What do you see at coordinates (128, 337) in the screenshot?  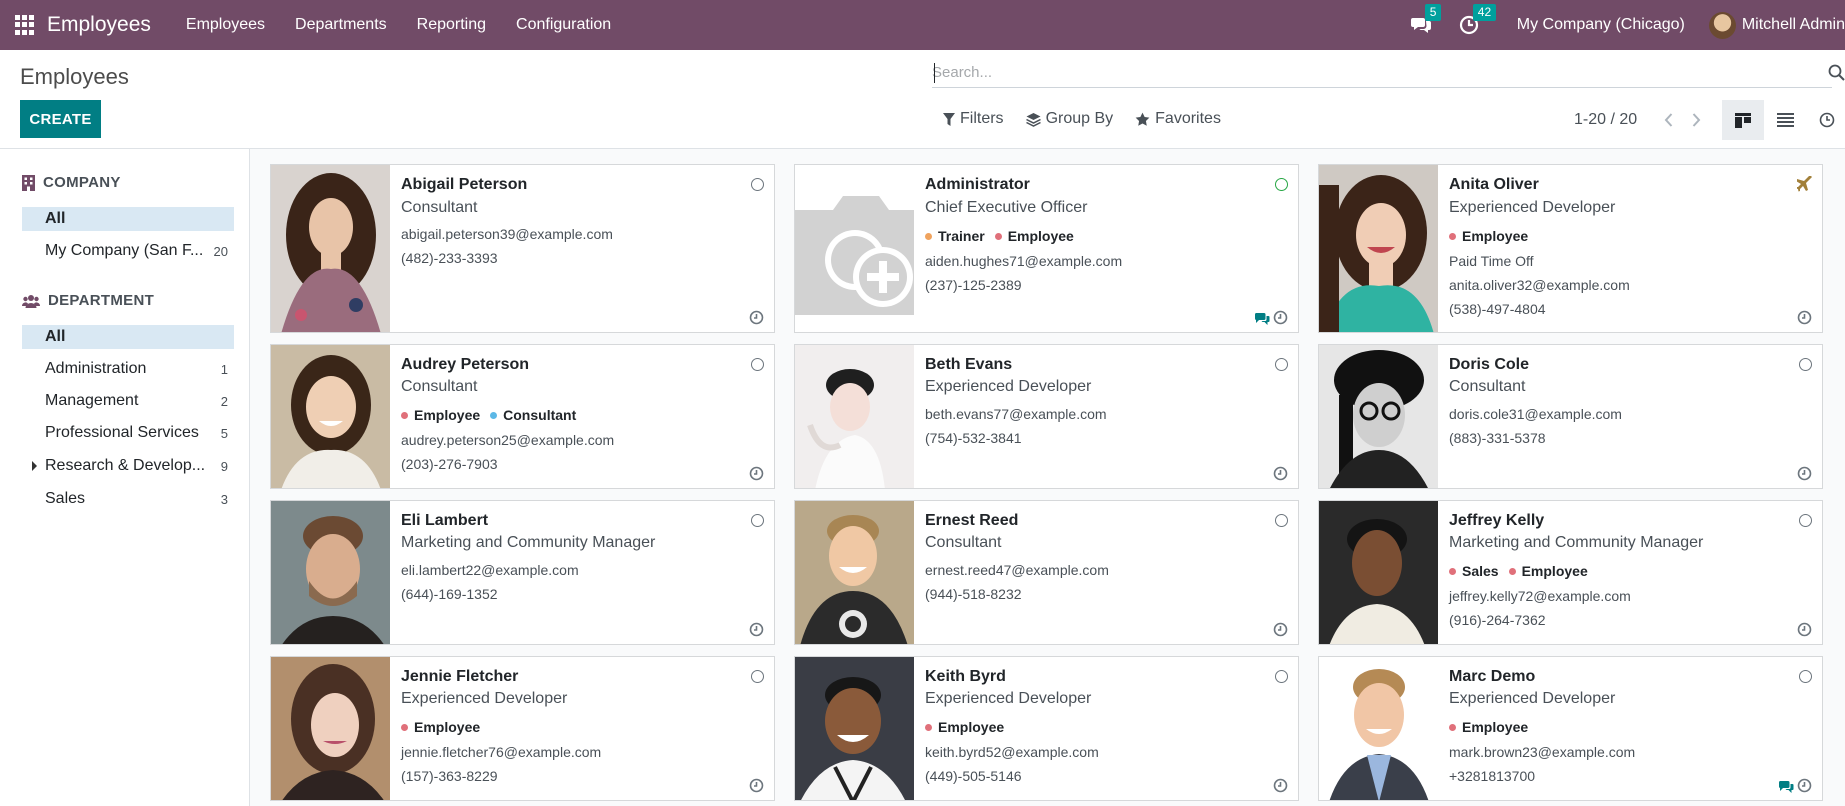 I see `department-filter-all: All` at bounding box center [128, 337].